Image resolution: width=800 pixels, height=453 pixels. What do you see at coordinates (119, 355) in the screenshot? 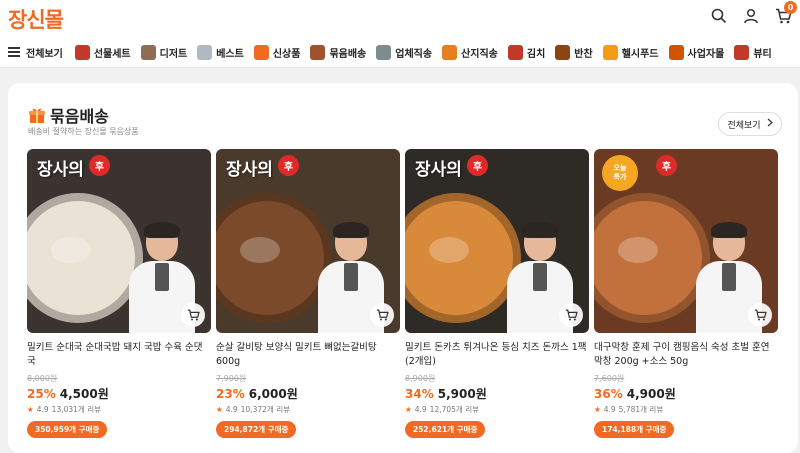
I see `product-name: 밀키트 순대국 순대국밥 돼지 국밥 수육 순댓국` at bounding box center [119, 355].